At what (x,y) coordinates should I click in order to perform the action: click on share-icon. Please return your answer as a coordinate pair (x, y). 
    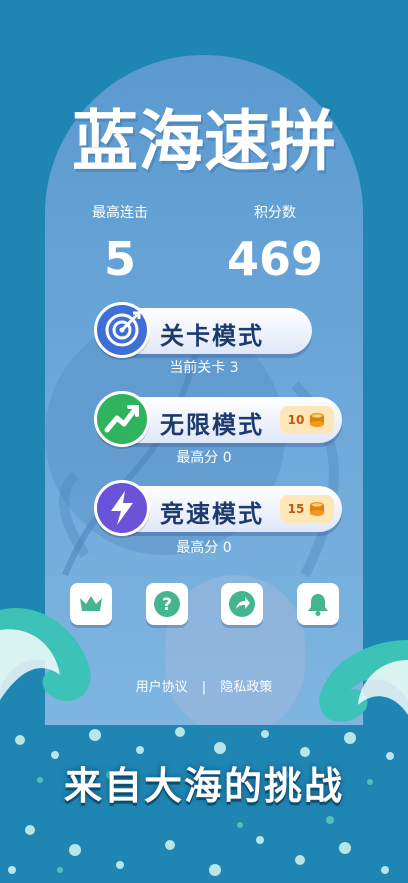
    Looking at the image, I should click on (242, 604).